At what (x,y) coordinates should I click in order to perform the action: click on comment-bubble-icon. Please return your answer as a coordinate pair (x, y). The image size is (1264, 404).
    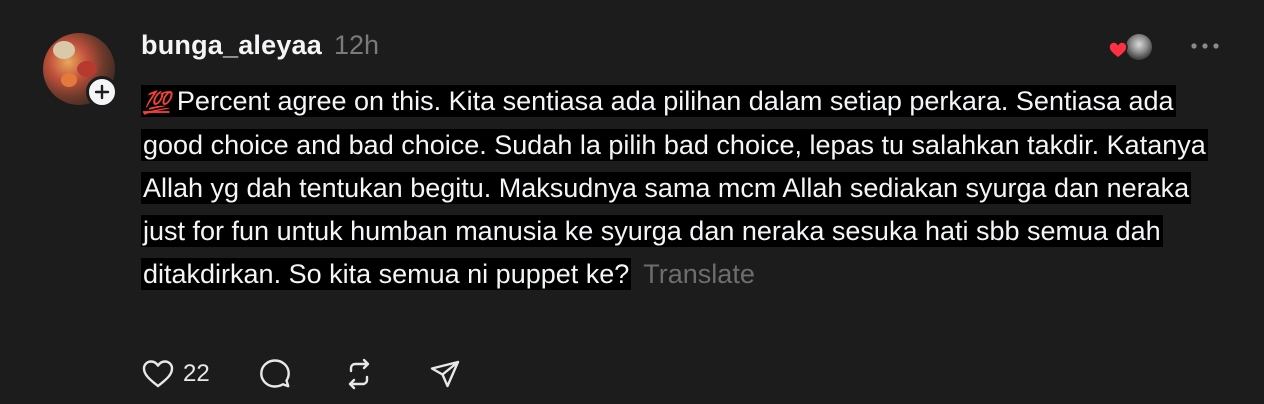
    Looking at the image, I should click on (274, 373).